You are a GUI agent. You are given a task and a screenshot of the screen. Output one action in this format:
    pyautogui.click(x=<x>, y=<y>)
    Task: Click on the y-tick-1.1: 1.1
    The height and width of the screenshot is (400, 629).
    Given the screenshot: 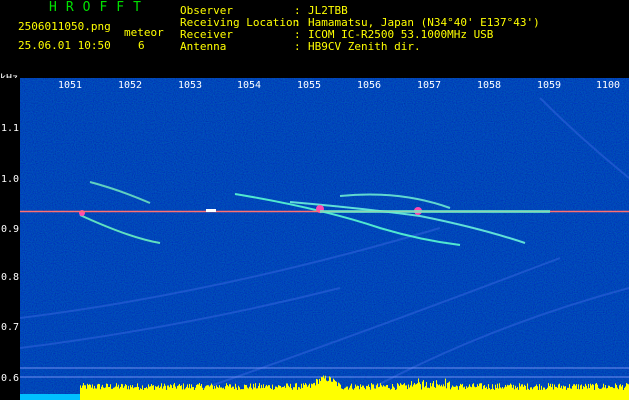 What is the action you would take?
    pyautogui.click(x=10, y=128)
    